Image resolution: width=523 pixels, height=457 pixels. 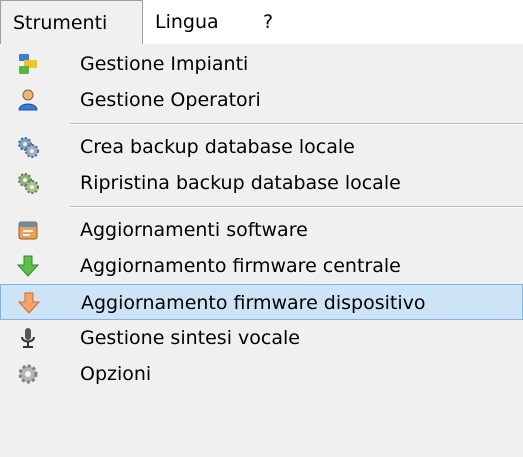 I want to click on menu-item-label: Aggiornamenti software, so click(x=194, y=230).